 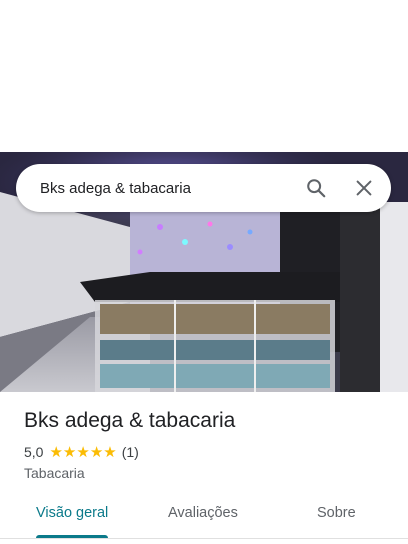 What do you see at coordinates (203, 513) in the screenshot?
I see `tab-reviews: Avaliações` at bounding box center [203, 513].